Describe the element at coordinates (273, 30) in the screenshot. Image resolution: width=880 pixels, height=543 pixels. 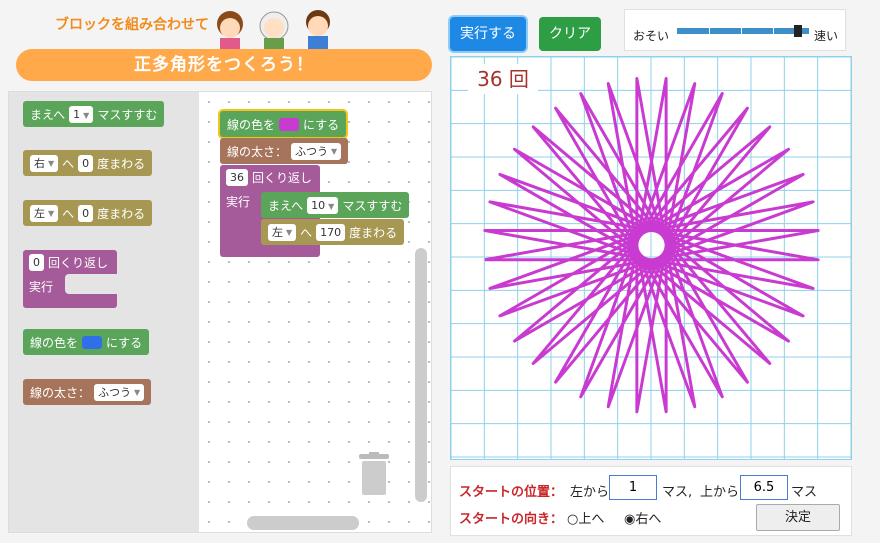
I see `children-mascot-icon` at that location.